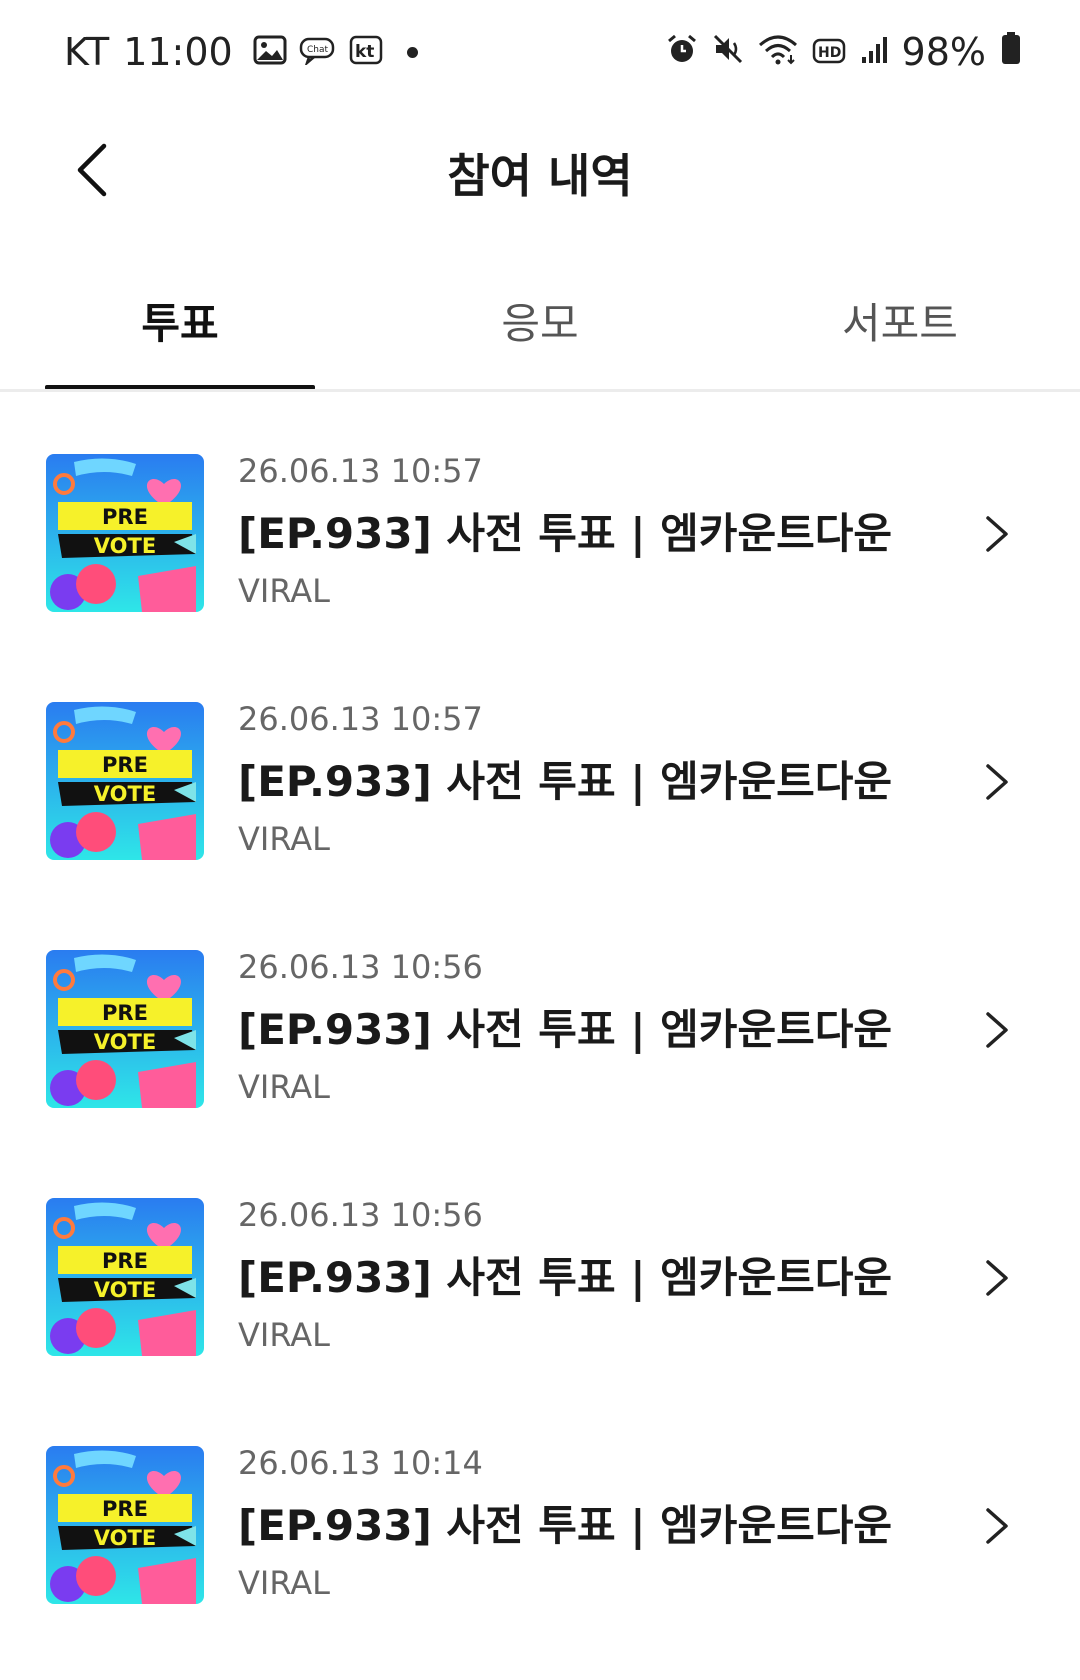 This screenshot has width=1080, height=1680. I want to click on signal-icon, so click(874, 52).